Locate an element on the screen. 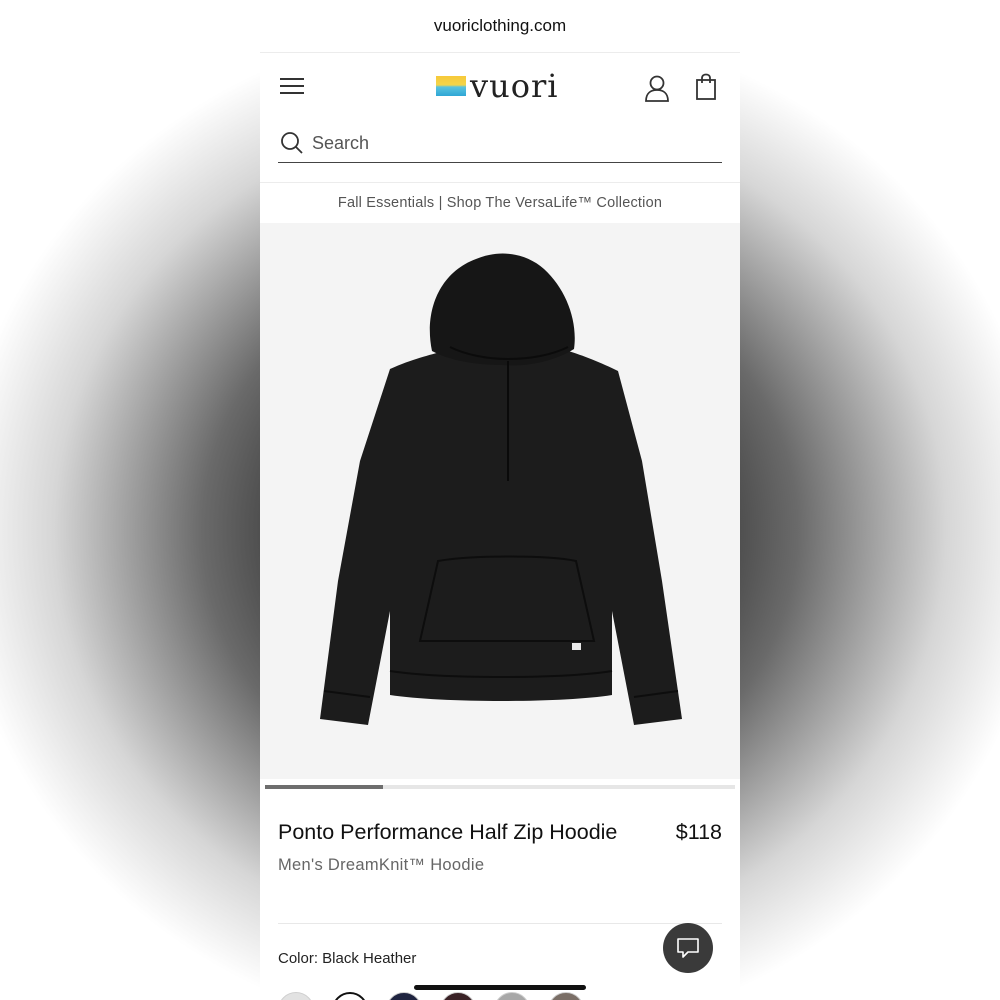 This screenshot has width=1000, height=1000. search-bar is located at coordinates (500, 143).